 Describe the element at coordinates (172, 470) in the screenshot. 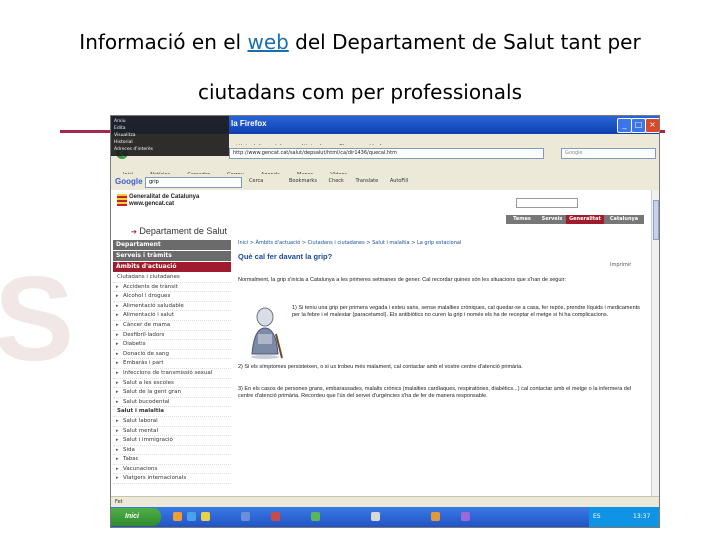

I see `sidebar-item: Vacunacions` at that location.